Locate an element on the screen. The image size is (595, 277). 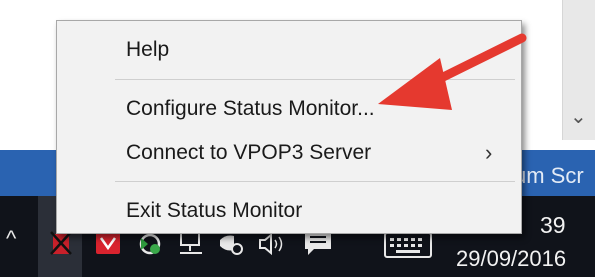
annotation-arrow is located at coordinates (452, 71).